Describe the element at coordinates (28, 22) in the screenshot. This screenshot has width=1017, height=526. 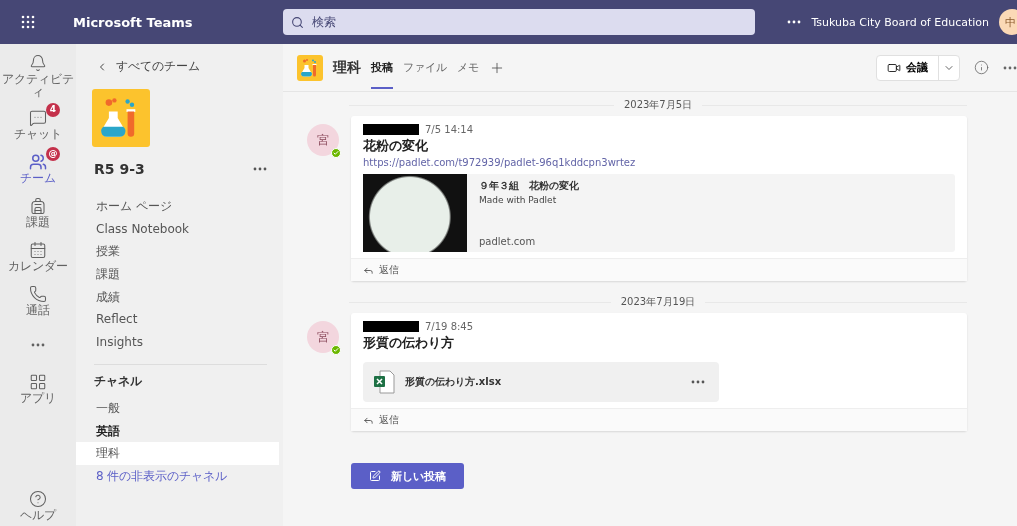
I see `app-launcher-icon` at that location.